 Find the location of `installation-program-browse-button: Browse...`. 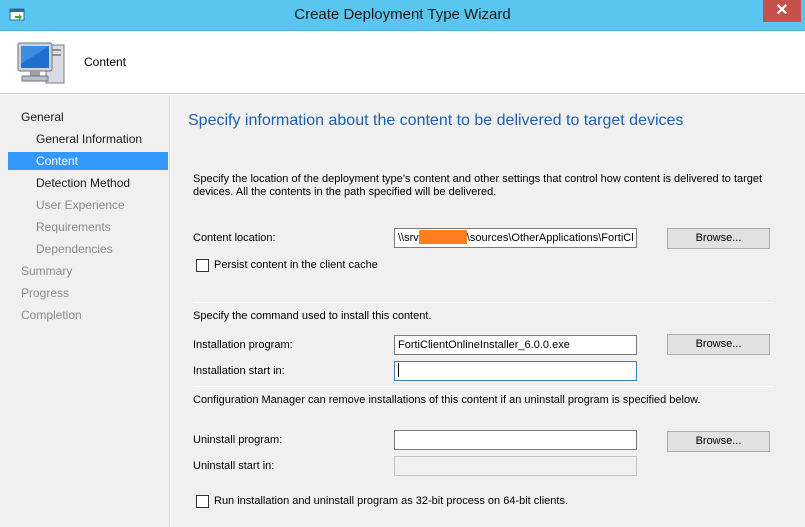

installation-program-browse-button: Browse... is located at coordinates (718, 344).